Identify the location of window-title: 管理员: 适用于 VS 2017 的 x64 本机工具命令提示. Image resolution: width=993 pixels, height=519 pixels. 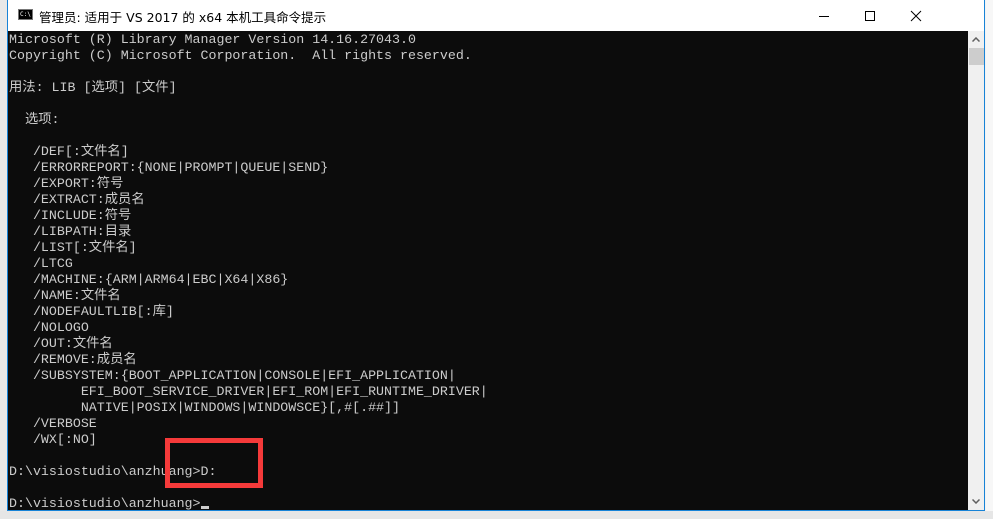
(183, 17).